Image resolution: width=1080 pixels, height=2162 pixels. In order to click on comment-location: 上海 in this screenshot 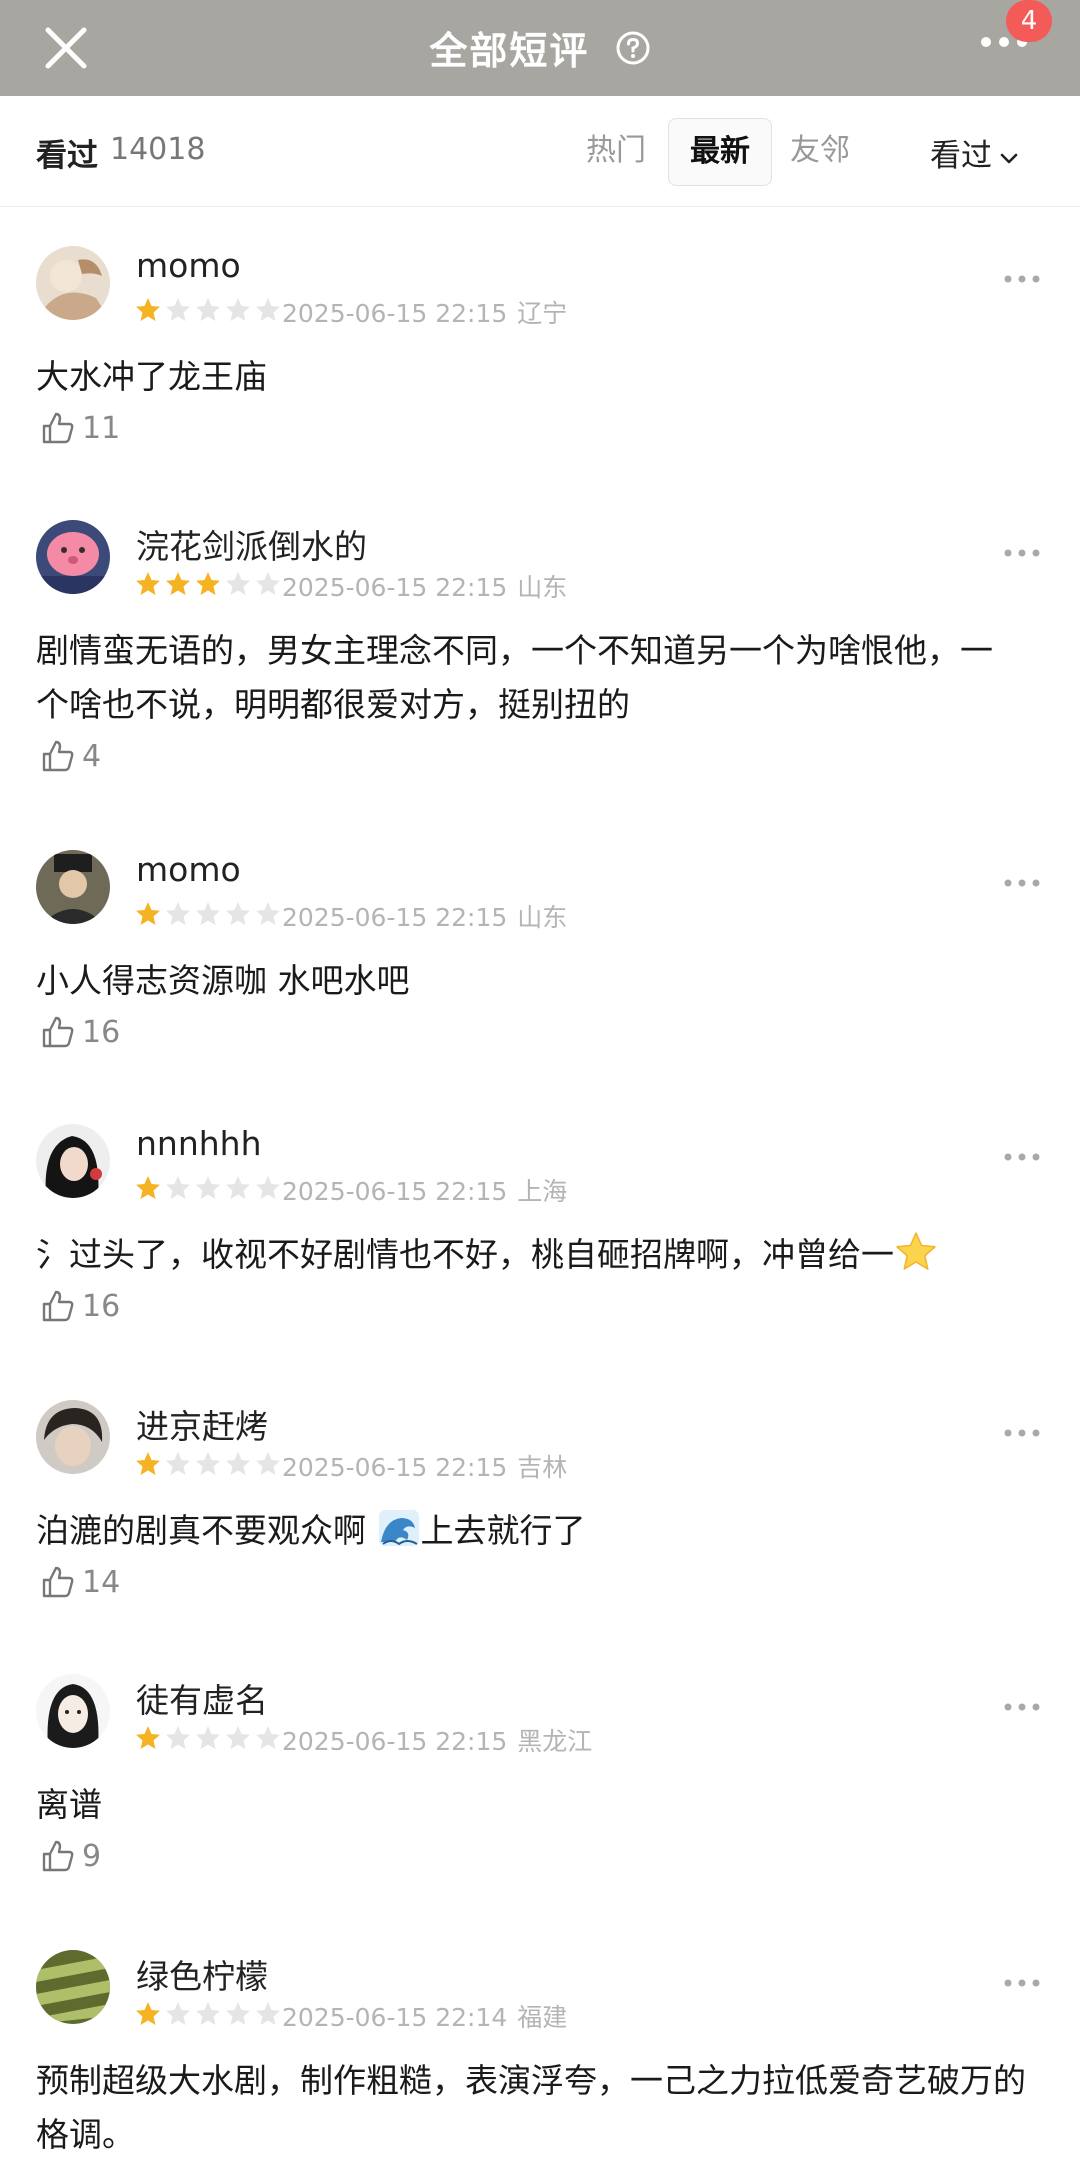, I will do `click(542, 1191)`.